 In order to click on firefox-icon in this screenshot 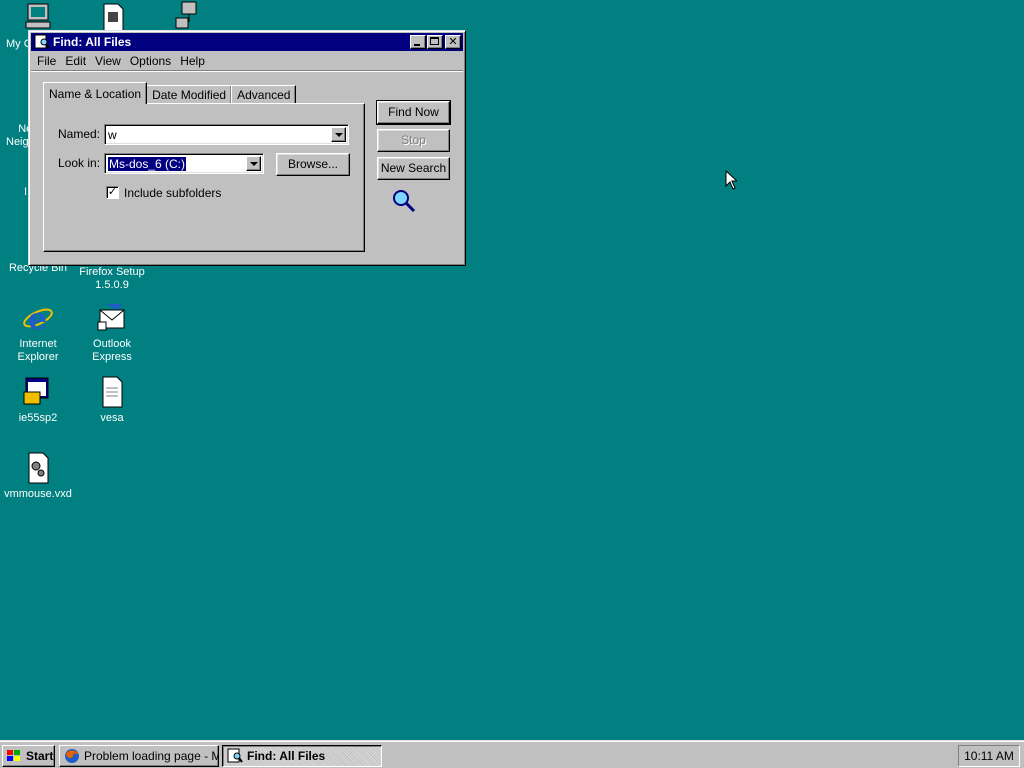, I will do `click(72, 756)`.